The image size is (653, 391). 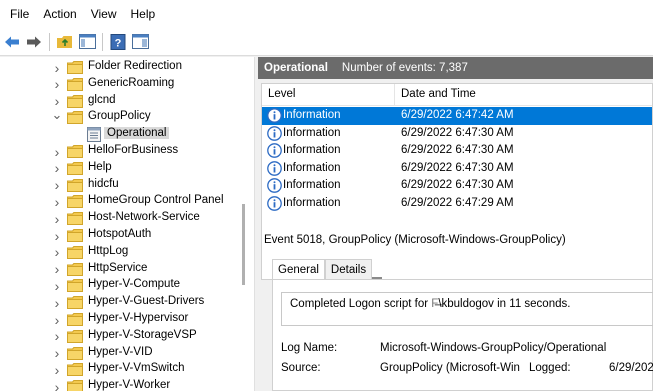 What do you see at coordinates (120, 84) in the screenshot?
I see `tree-item: › GenericRoaming` at bounding box center [120, 84].